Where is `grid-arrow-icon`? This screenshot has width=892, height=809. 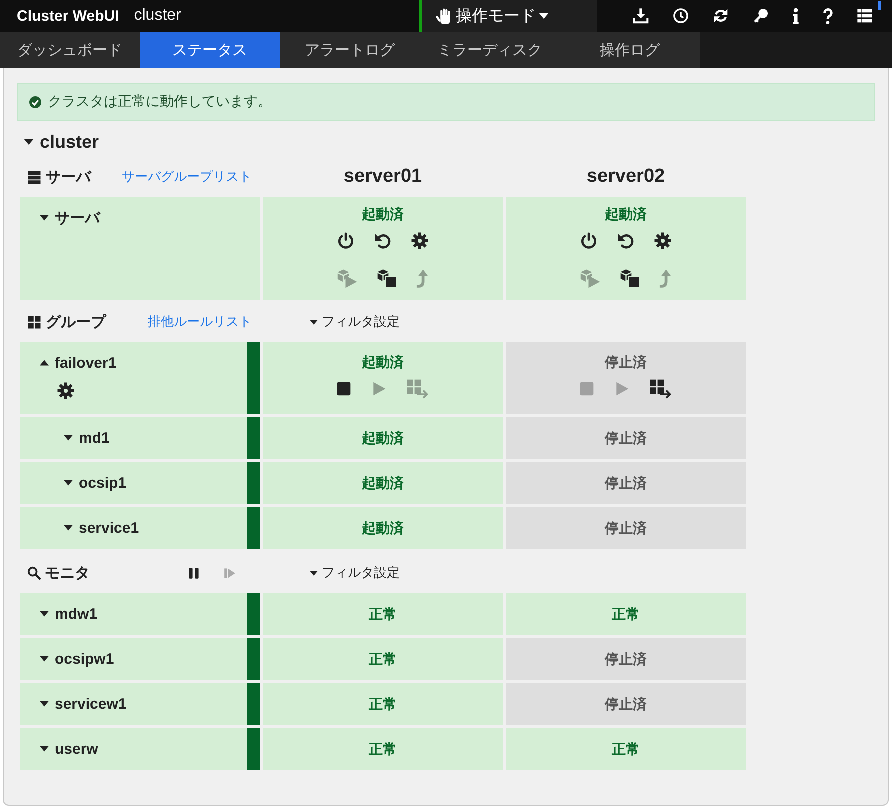 grid-arrow-icon is located at coordinates (661, 389).